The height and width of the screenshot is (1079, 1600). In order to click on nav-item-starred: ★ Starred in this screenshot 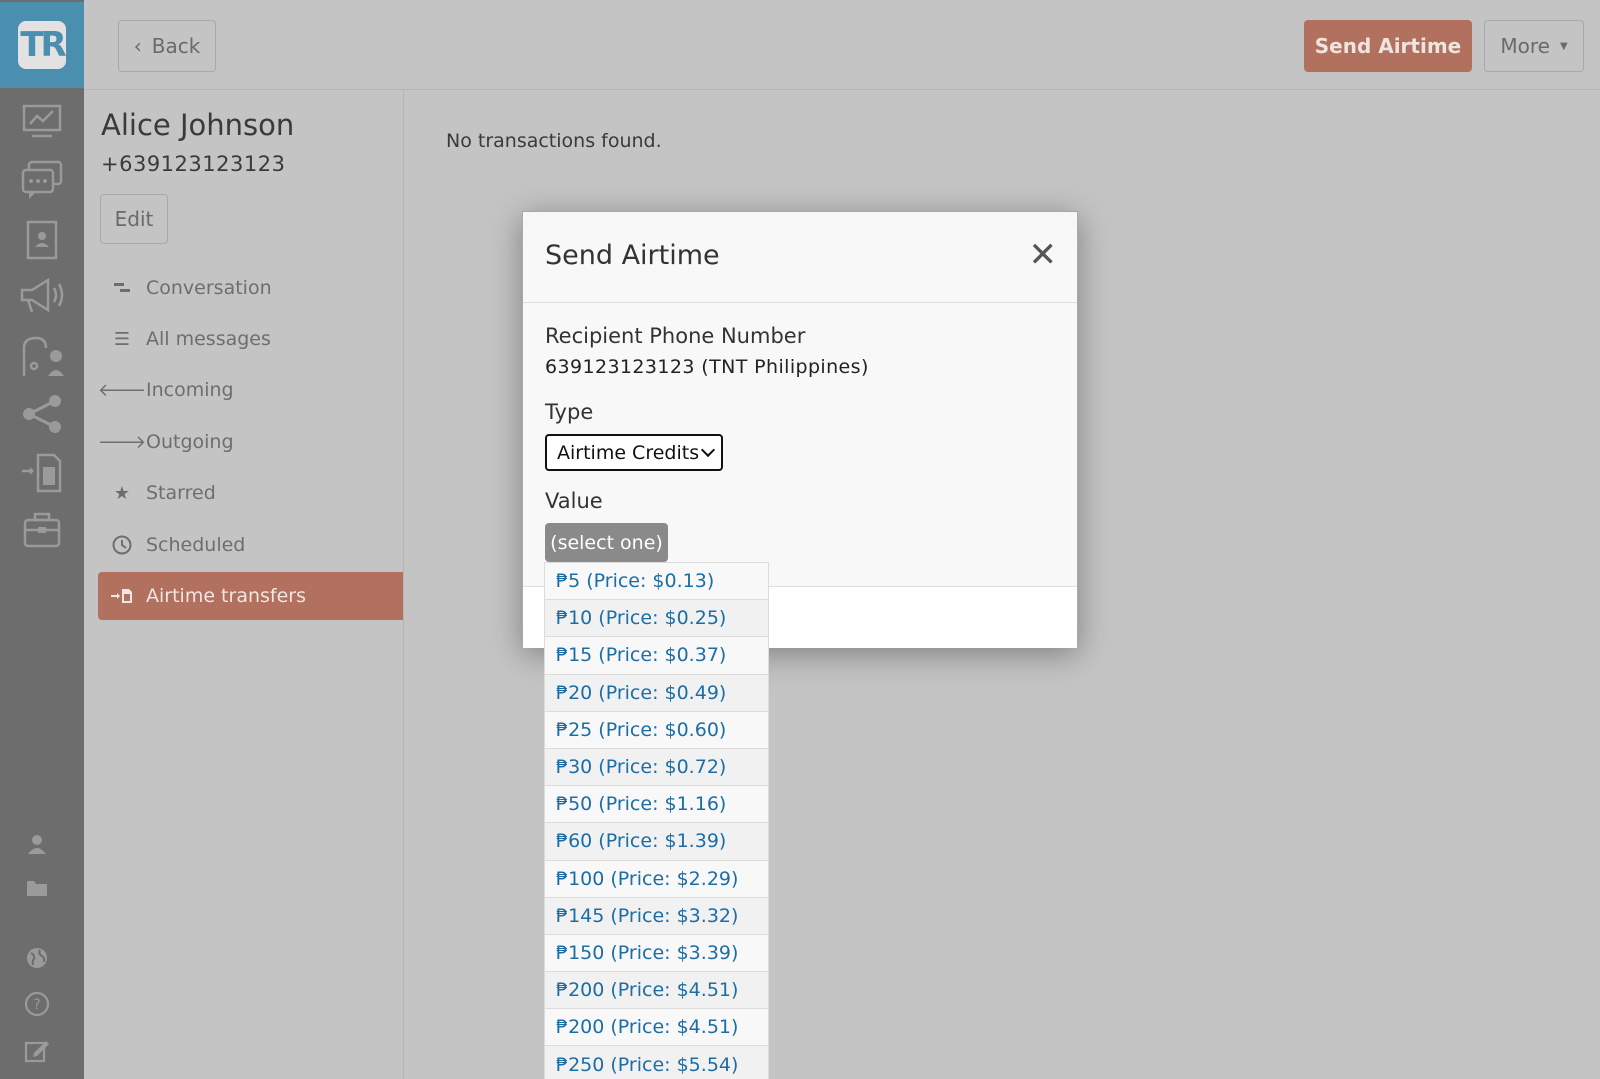, I will do `click(250, 493)`.